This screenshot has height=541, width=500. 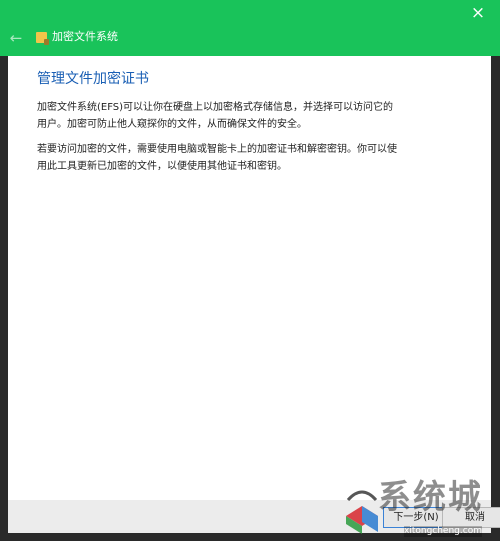 What do you see at coordinates (93, 79) in the screenshot?
I see `page-heading: 管理文件加密证书` at bounding box center [93, 79].